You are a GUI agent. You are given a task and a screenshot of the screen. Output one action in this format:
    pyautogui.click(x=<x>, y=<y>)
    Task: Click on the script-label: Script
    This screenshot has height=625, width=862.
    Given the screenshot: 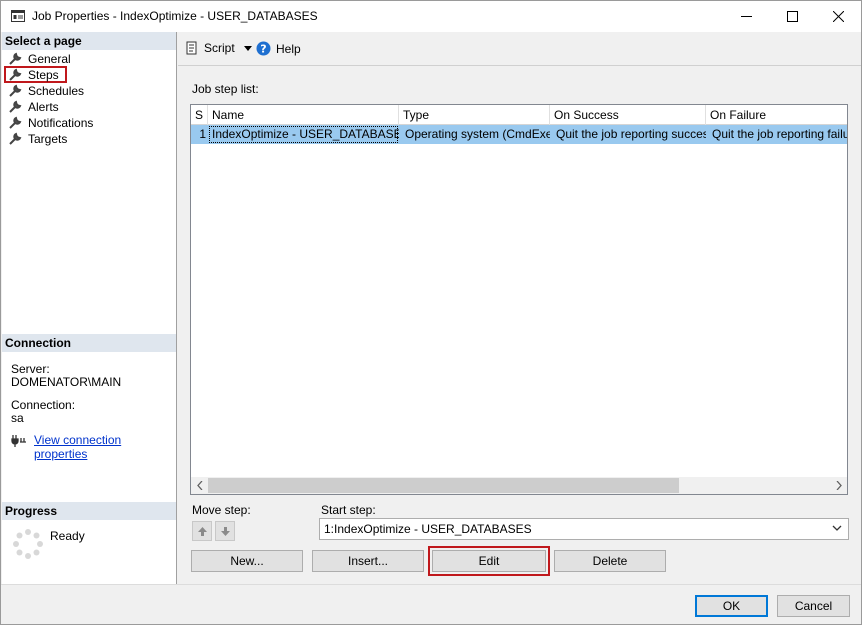 What is the action you would take?
    pyautogui.click(x=219, y=48)
    